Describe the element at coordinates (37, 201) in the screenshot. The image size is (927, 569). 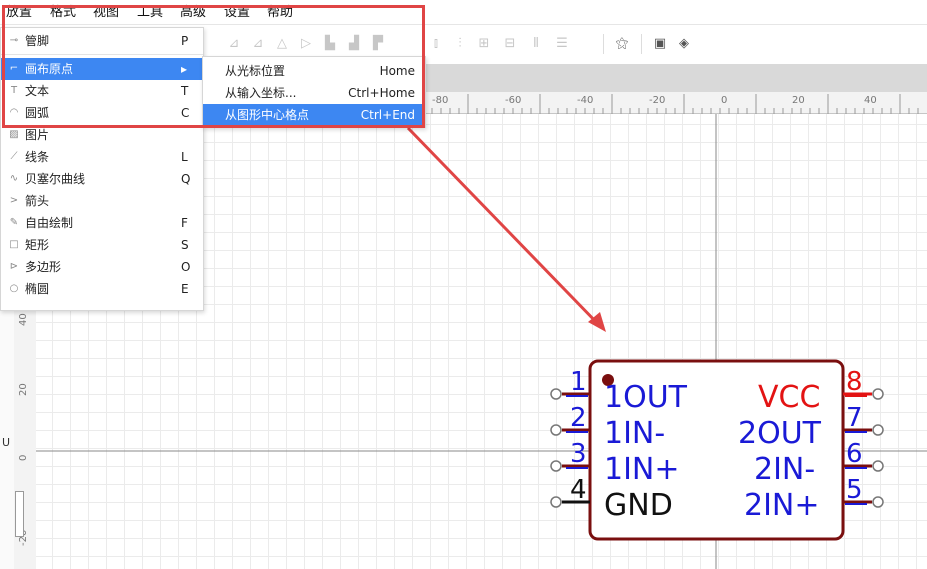
I see `menu-item-label: 箭头` at that location.